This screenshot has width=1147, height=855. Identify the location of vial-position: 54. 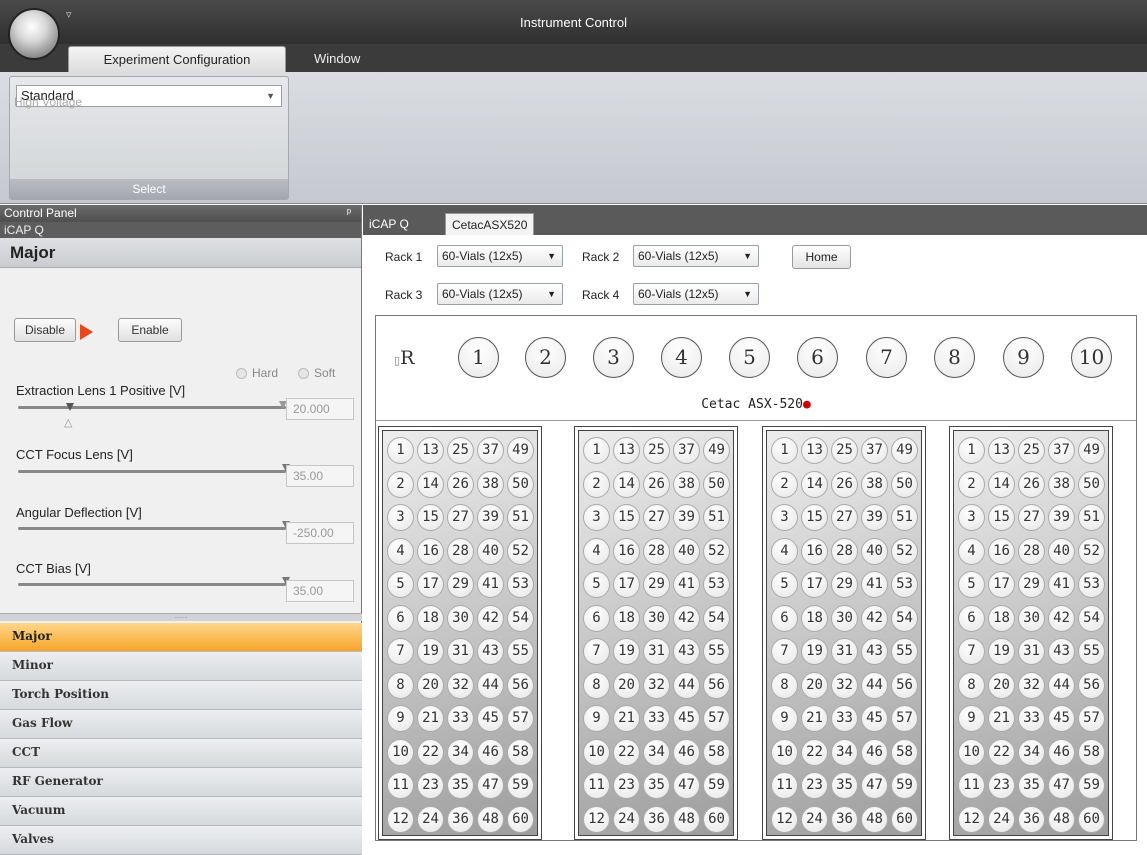
(904, 618).